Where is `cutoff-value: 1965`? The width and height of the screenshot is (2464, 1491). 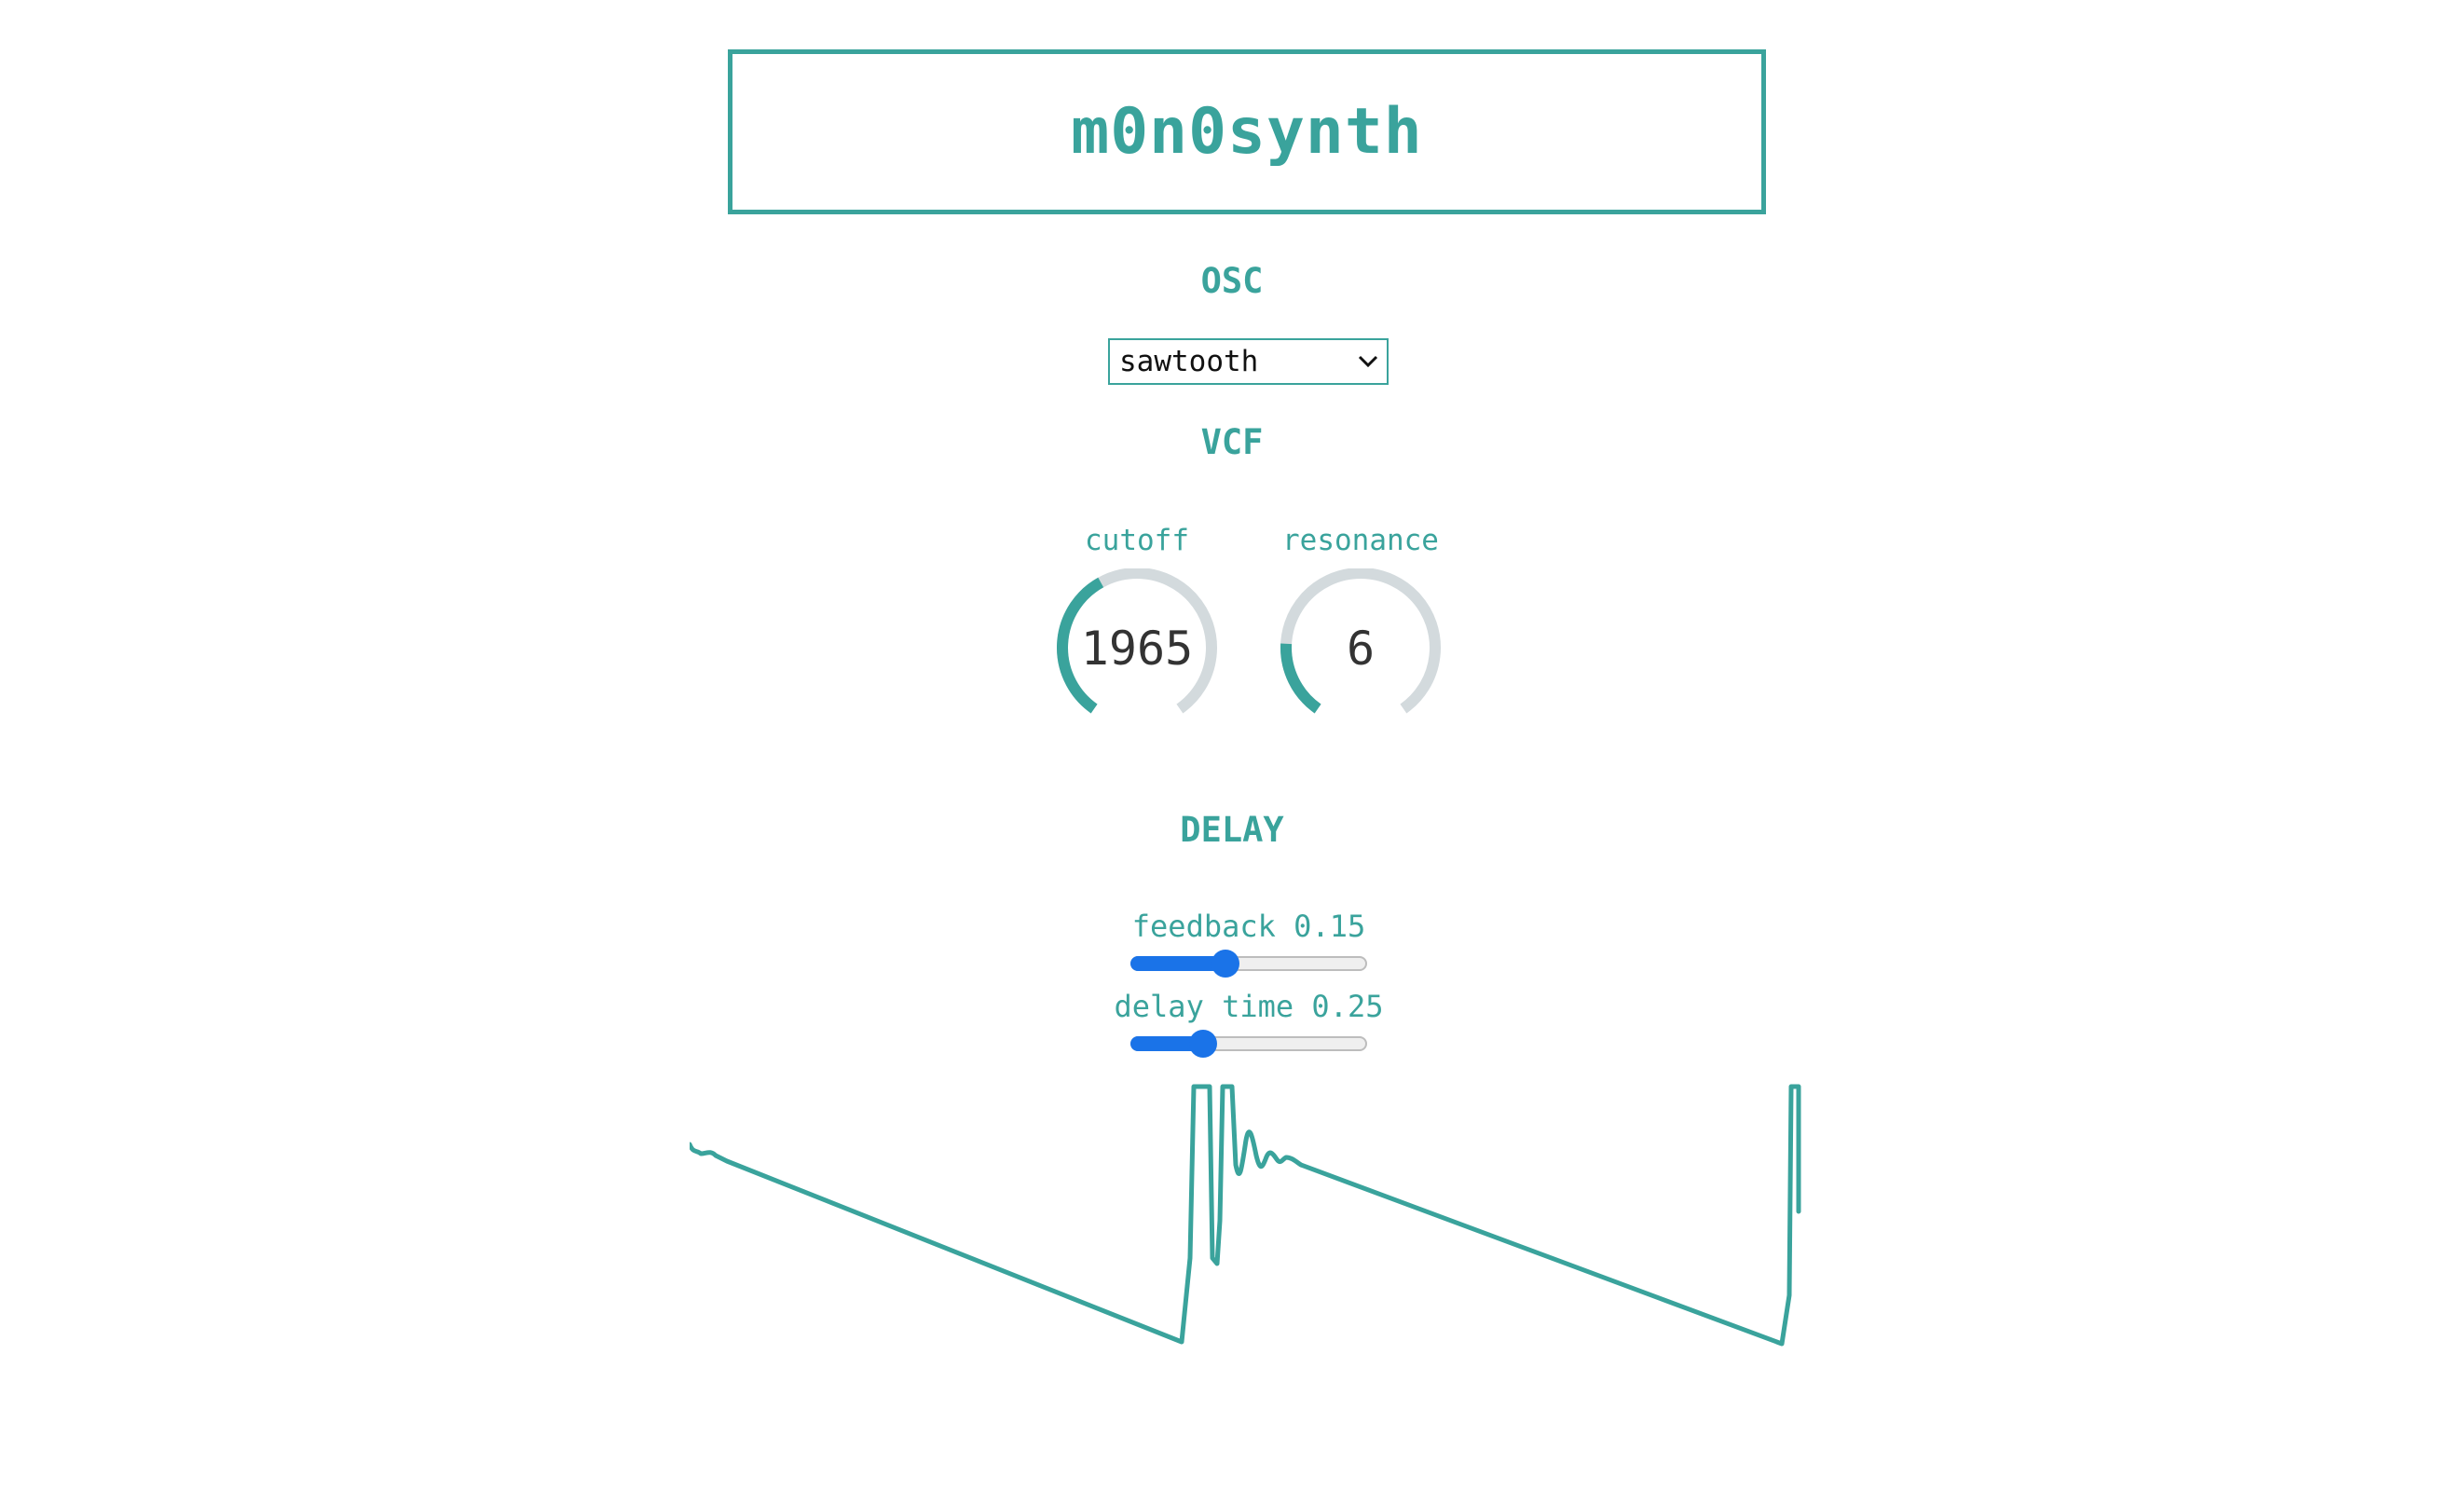
cutoff-value: 1965 is located at coordinates (1137, 649).